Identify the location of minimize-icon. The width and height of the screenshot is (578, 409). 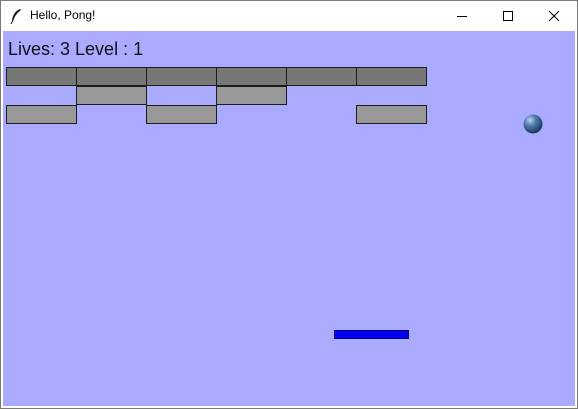
(462, 16).